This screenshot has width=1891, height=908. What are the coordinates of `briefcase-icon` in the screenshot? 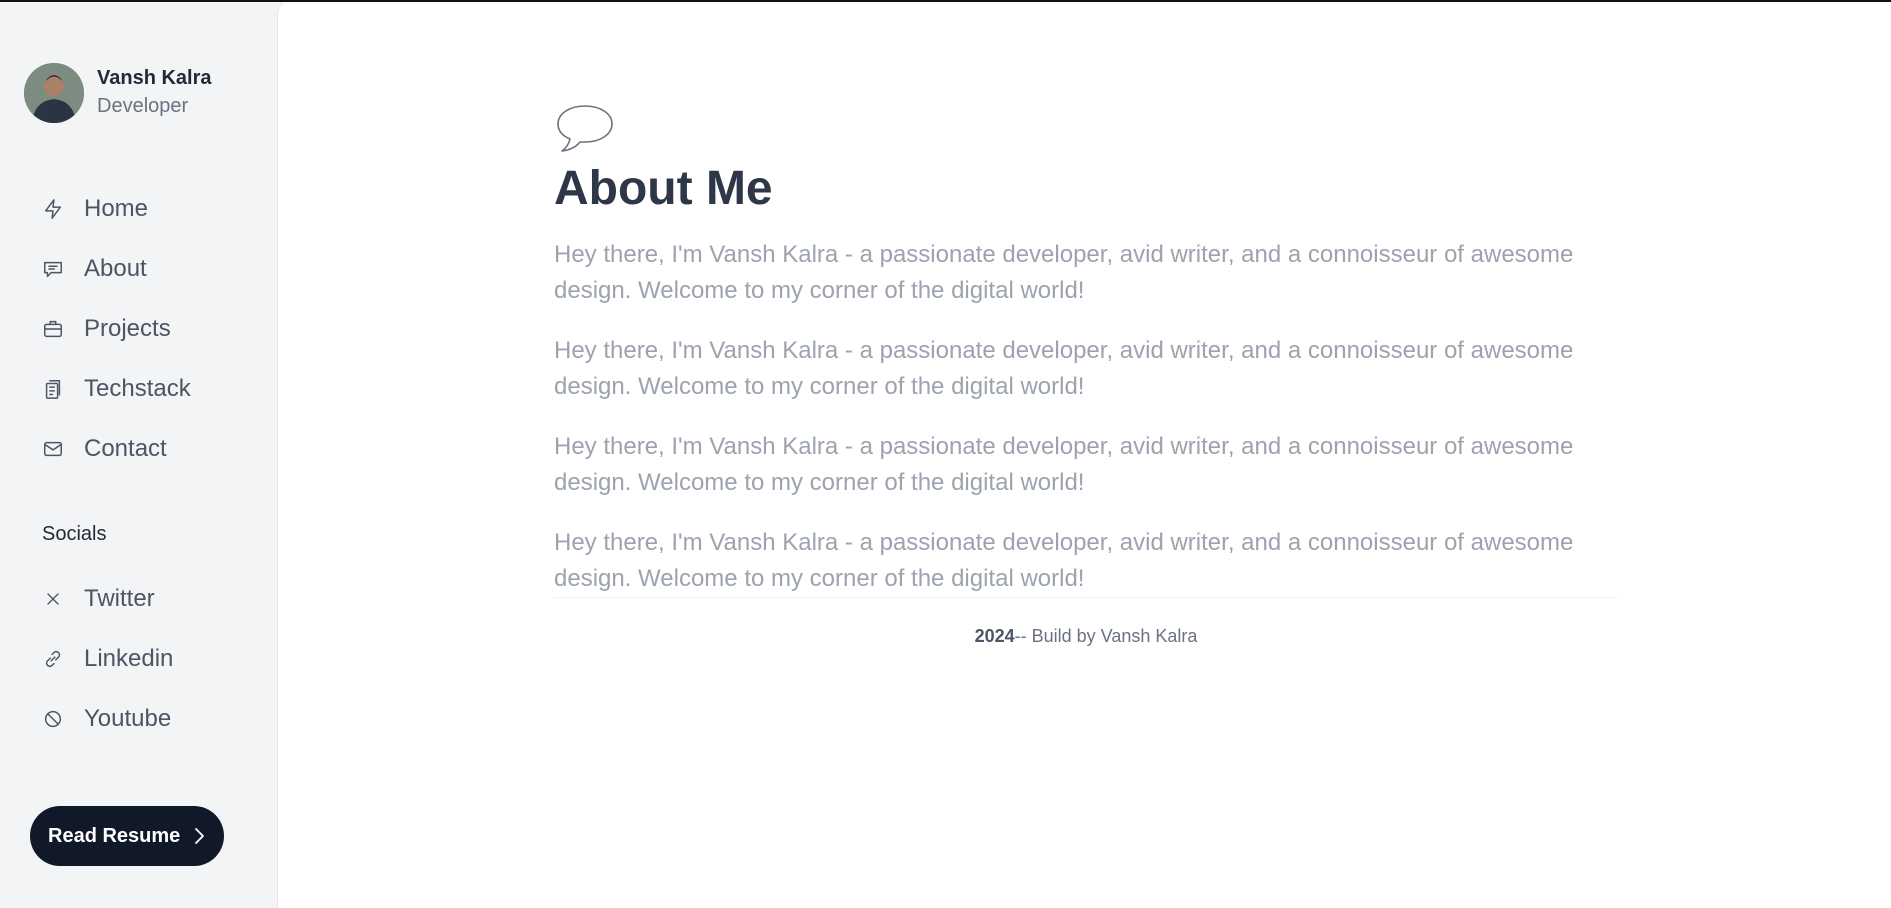 It's located at (53, 329).